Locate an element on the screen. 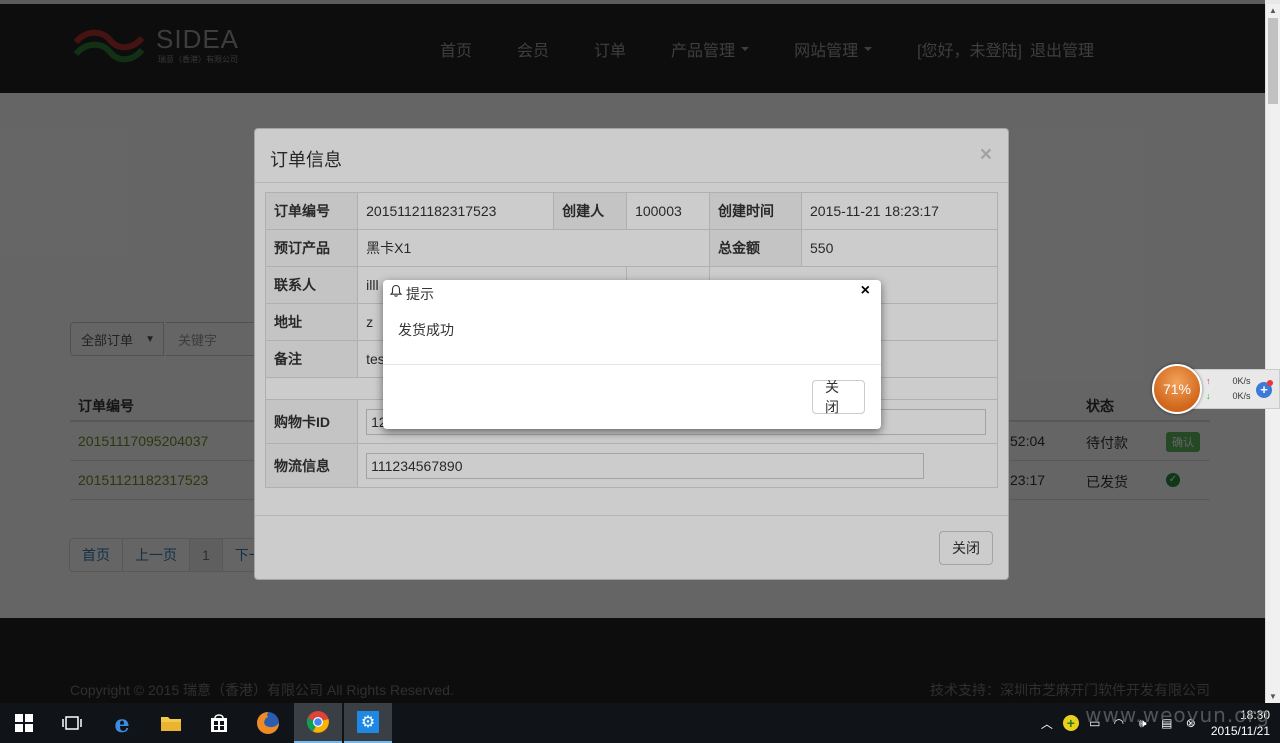 This screenshot has height=743, width=1280. download-speed: ↓ 0K/s is located at coordinates (1228, 396).